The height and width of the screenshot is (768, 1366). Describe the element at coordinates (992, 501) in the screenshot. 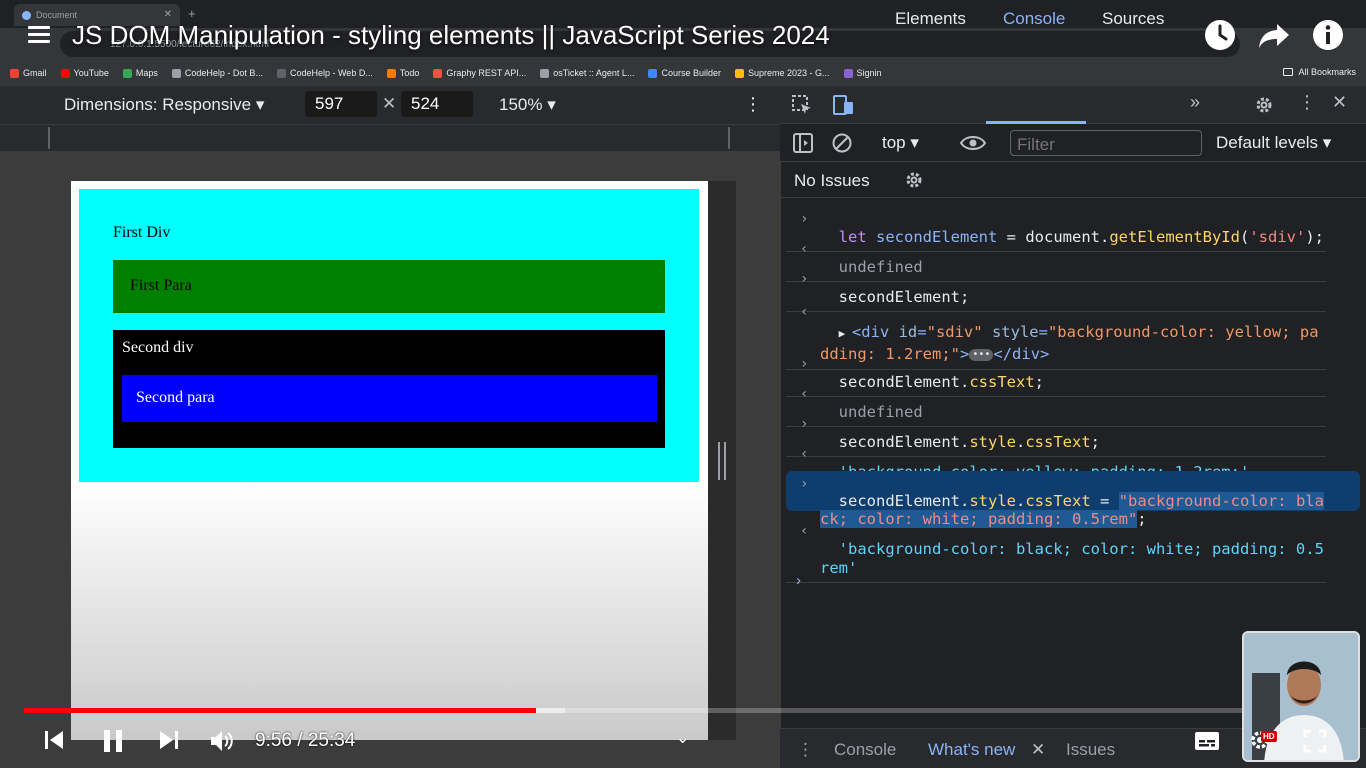

I see `code-property: style` at that location.